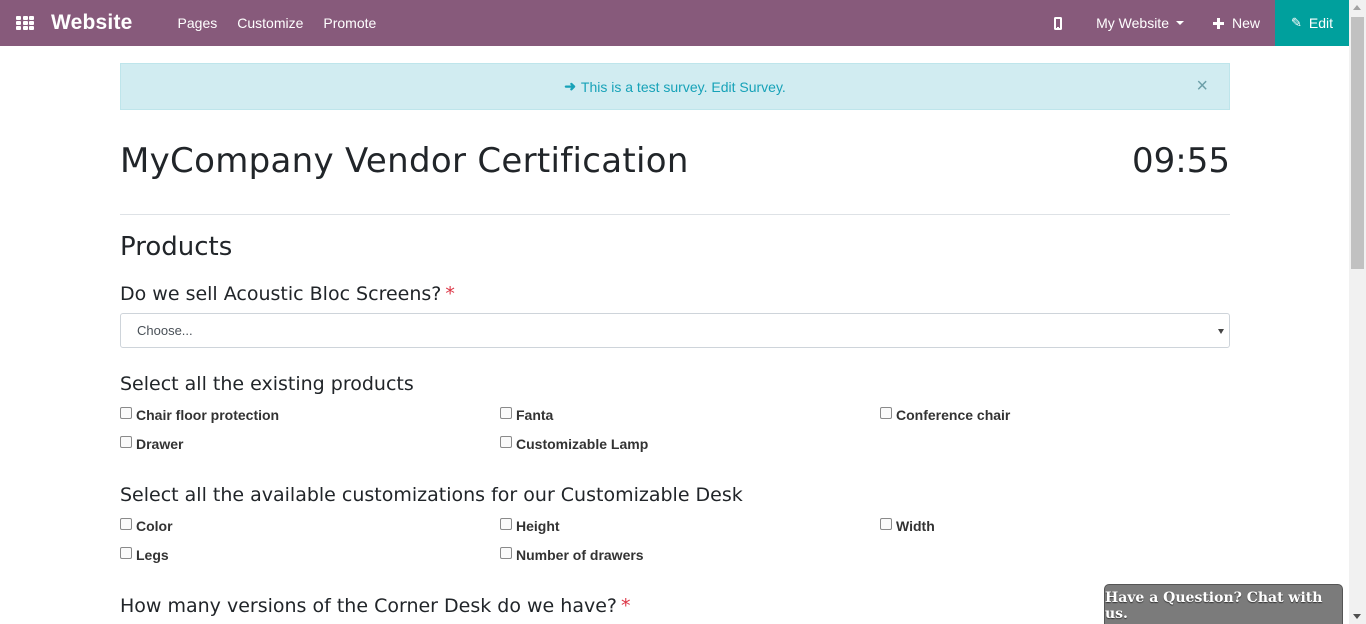 The height and width of the screenshot is (624, 1366). Describe the element at coordinates (1058, 23) in the screenshot. I see `mobile-preview-icon` at that location.